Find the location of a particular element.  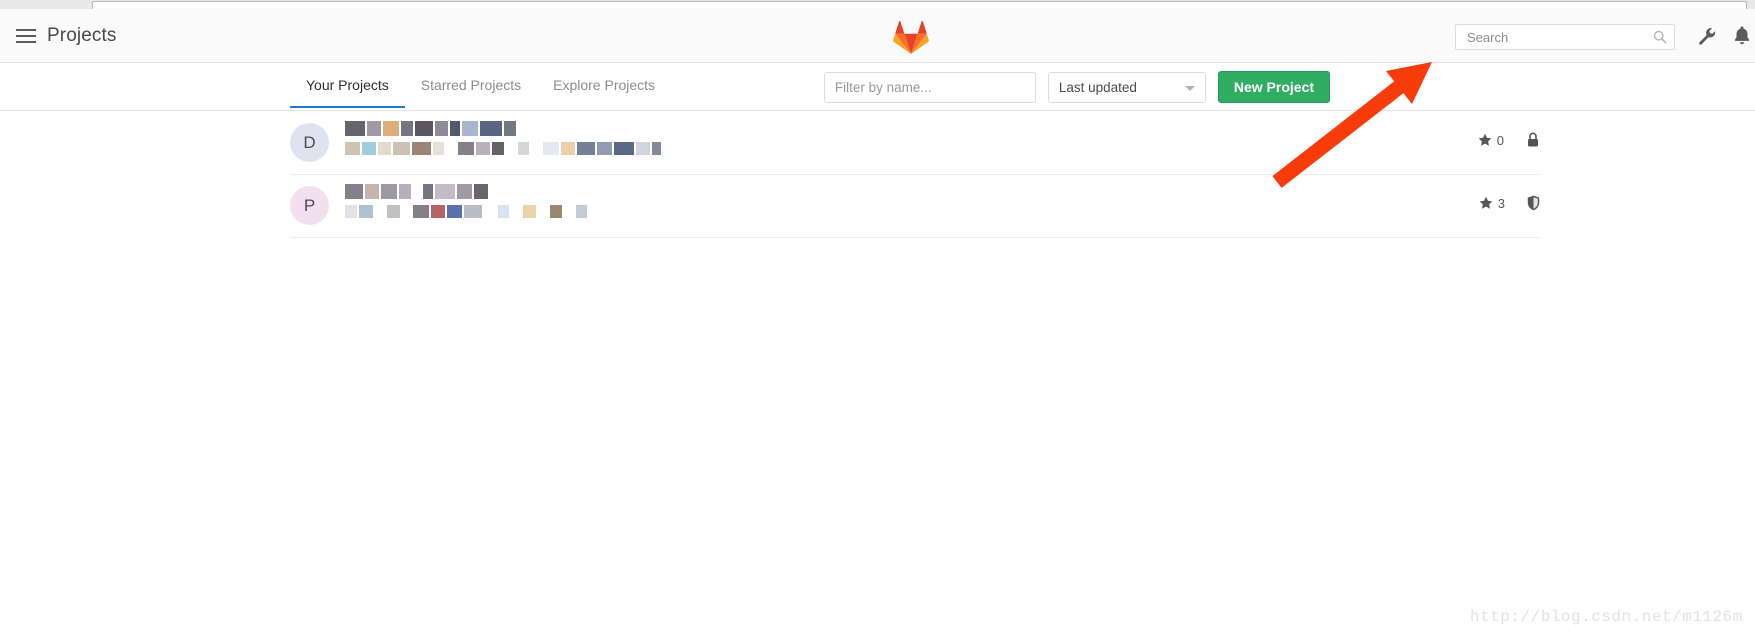

tab-your-projects-label: Your Projects is located at coordinates (347, 85).